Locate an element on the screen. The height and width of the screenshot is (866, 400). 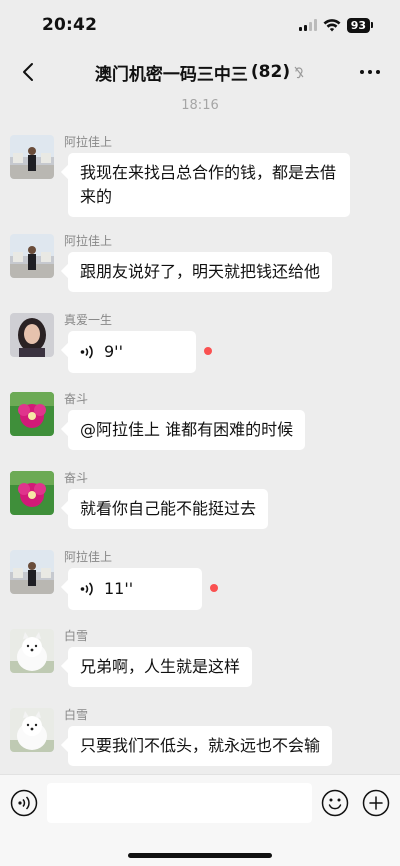
voice-duration: 11'' is located at coordinates (119, 588).